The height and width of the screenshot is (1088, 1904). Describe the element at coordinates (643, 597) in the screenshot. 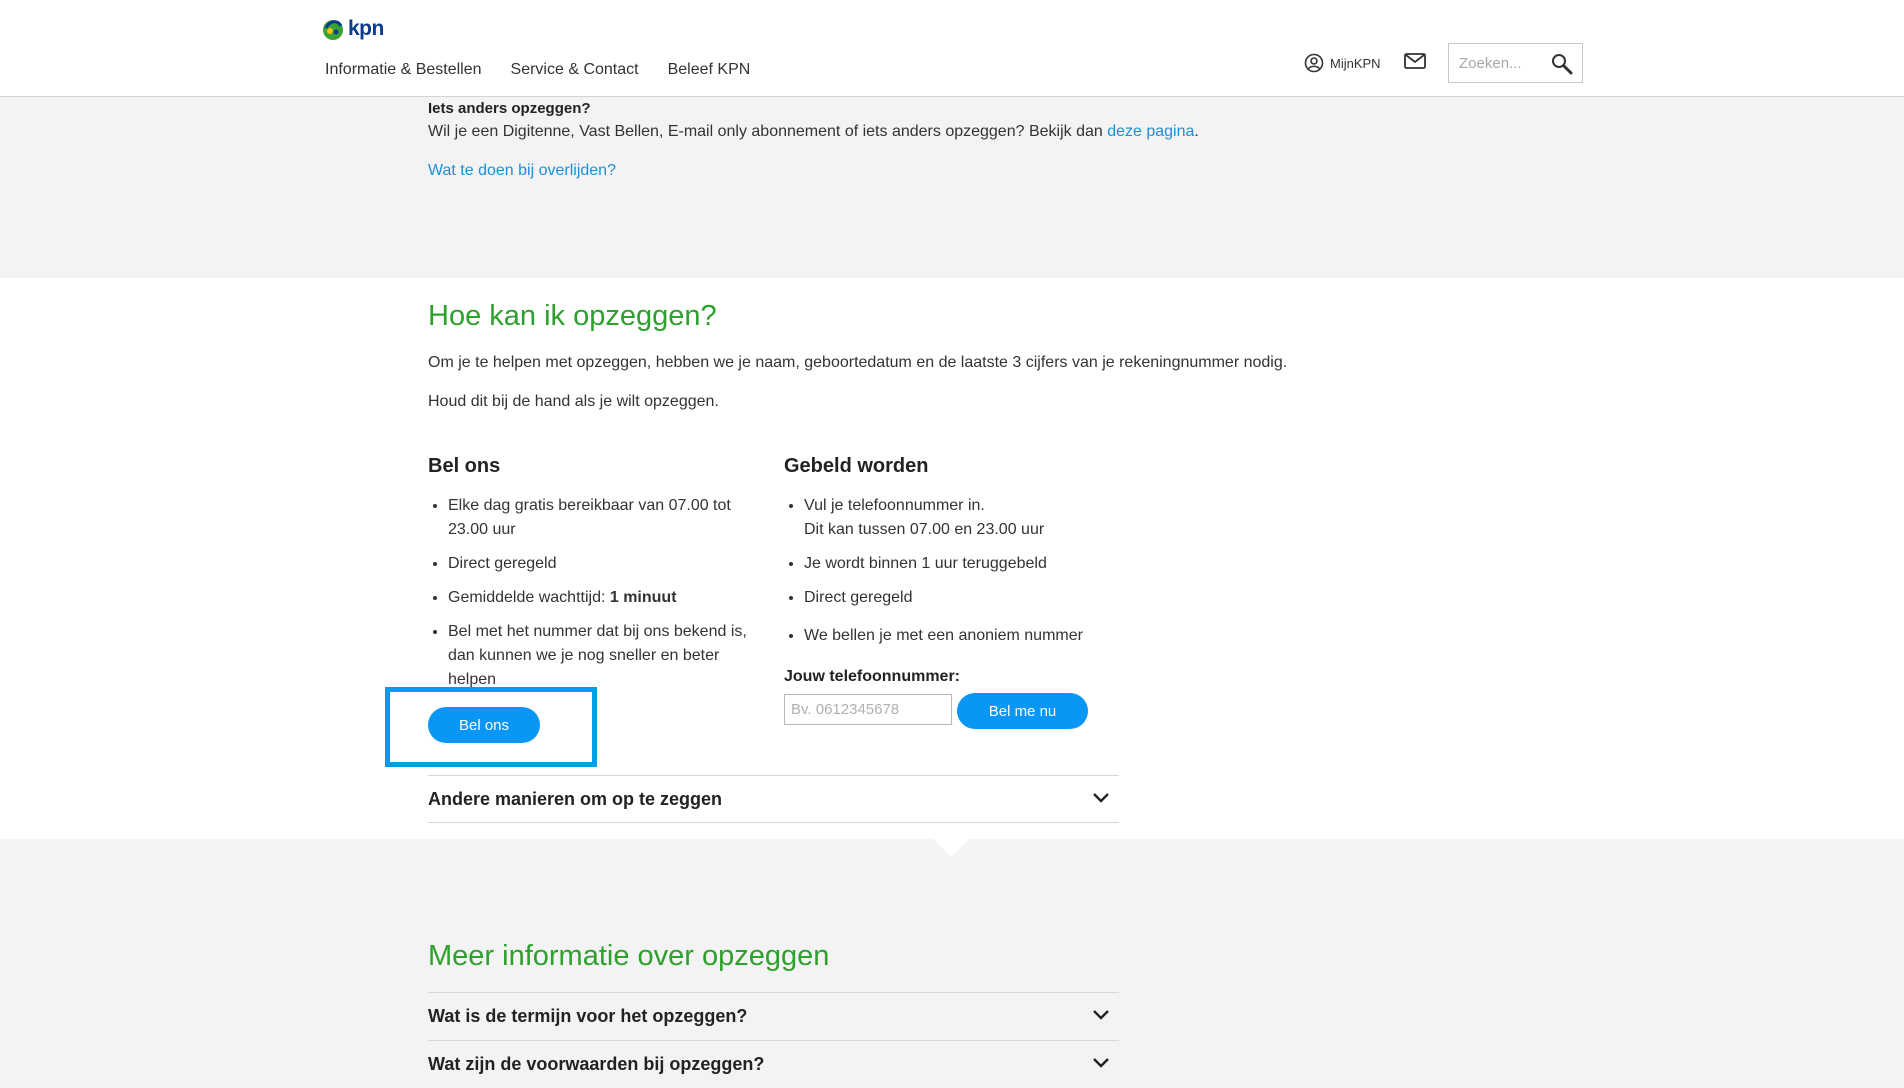

I see `wait-time-value: 1 minuut` at that location.